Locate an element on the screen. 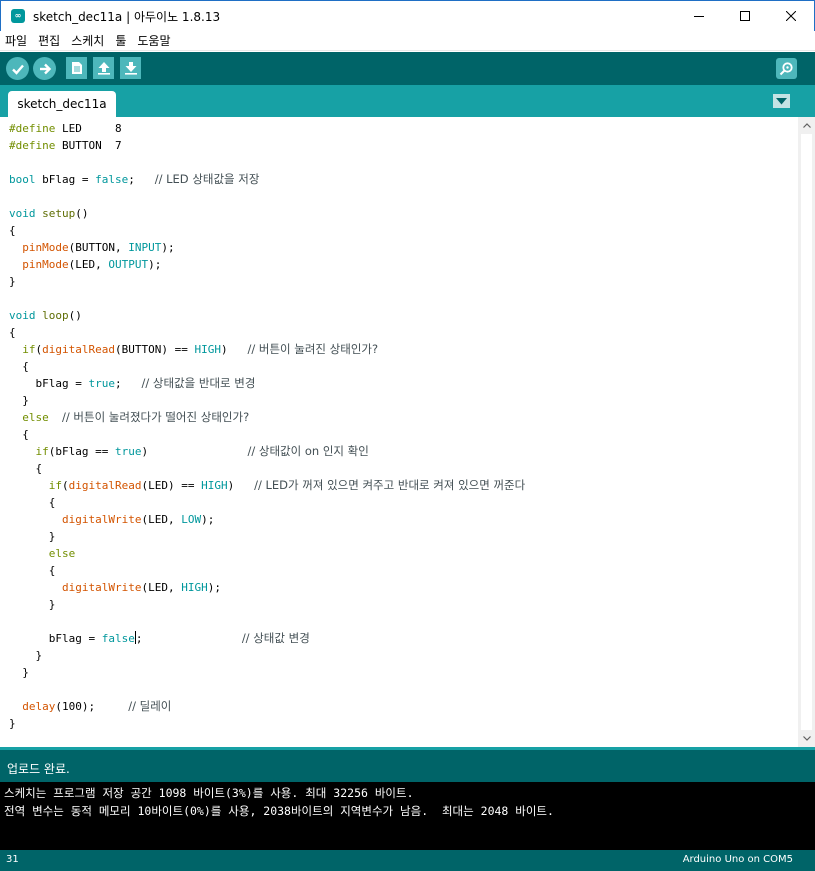 This screenshot has width=815, height=871. tab-strip: sketch_dec11a is located at coordinates (407, 101).